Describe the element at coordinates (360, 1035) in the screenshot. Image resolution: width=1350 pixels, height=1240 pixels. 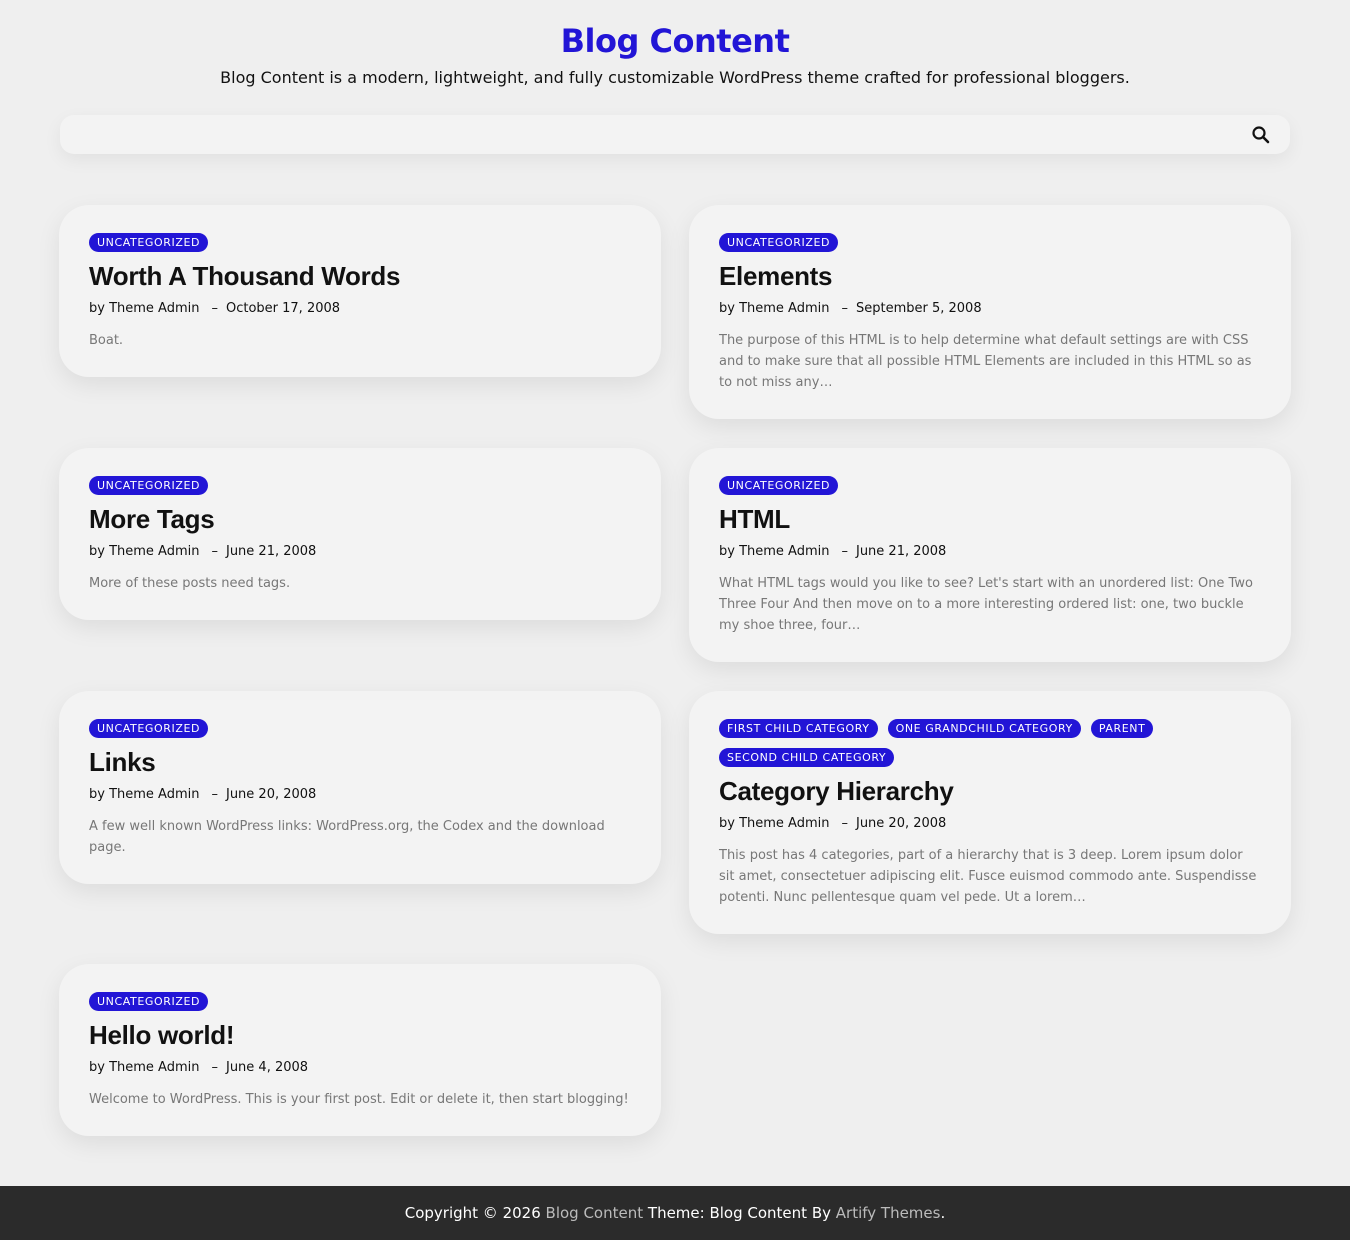
I see `post-title: Hello world!` at that location.